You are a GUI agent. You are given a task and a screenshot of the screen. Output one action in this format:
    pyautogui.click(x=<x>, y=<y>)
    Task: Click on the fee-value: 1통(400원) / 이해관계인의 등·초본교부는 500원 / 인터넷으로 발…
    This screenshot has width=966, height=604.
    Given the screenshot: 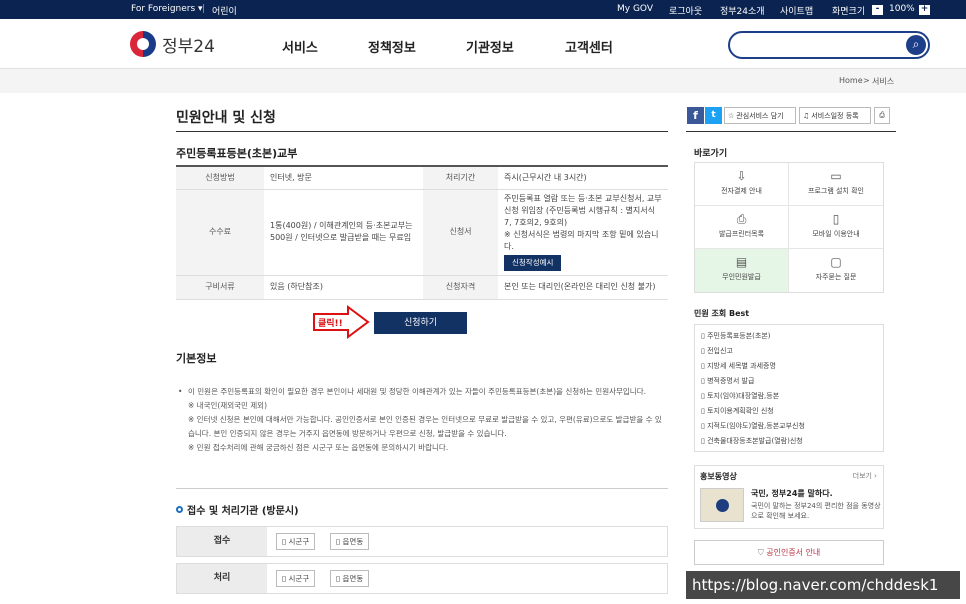 What is the action you would take?
    pyautogui.click(x=343, y=232)
    